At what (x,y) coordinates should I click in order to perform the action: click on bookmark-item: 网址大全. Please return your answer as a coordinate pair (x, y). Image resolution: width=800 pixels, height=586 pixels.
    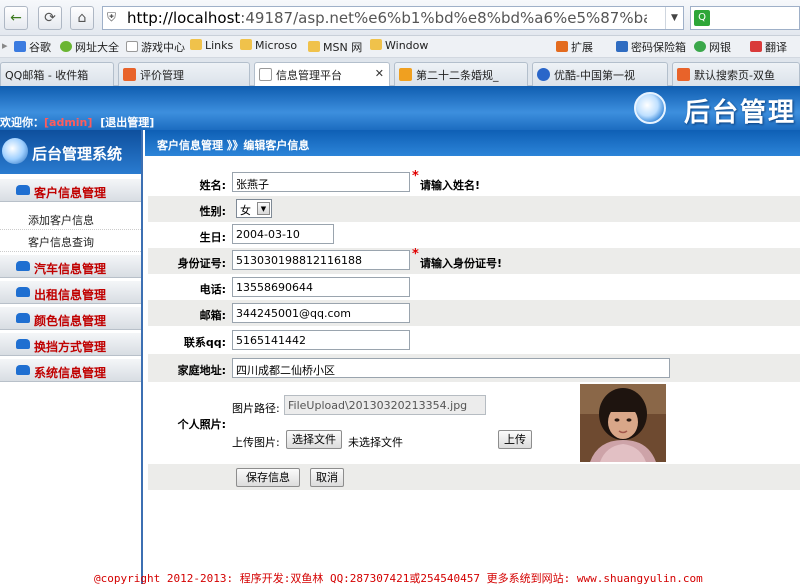
    Looking at the image, I should click on (89, 47).